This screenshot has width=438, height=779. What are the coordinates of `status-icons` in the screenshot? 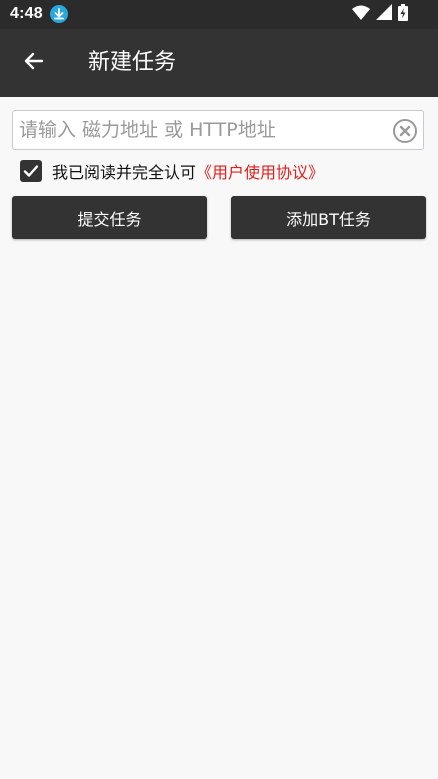 It's located at (380, 14).